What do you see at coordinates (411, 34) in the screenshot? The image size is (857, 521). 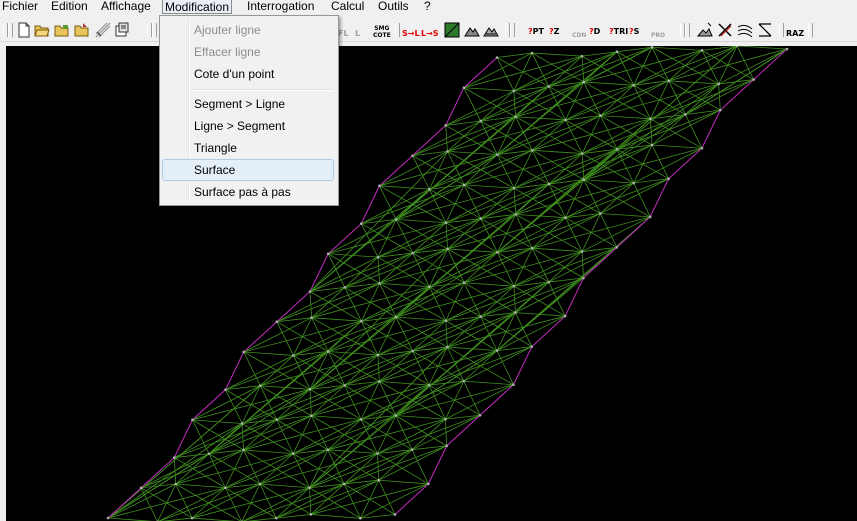 I see `segment-to-line-button: S→L` at bounding box center [411, 34].